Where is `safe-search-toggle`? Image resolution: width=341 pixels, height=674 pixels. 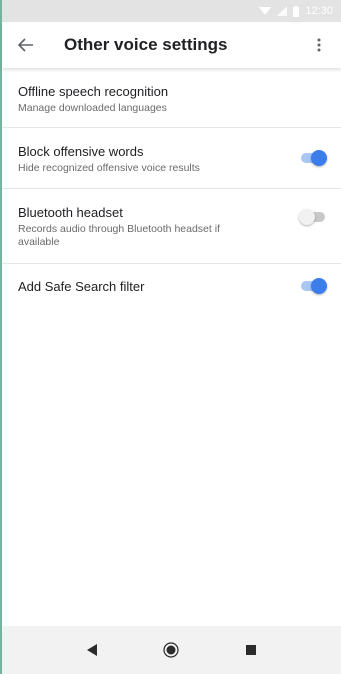 safe-search-toggle is located at coordinates (313, 286).